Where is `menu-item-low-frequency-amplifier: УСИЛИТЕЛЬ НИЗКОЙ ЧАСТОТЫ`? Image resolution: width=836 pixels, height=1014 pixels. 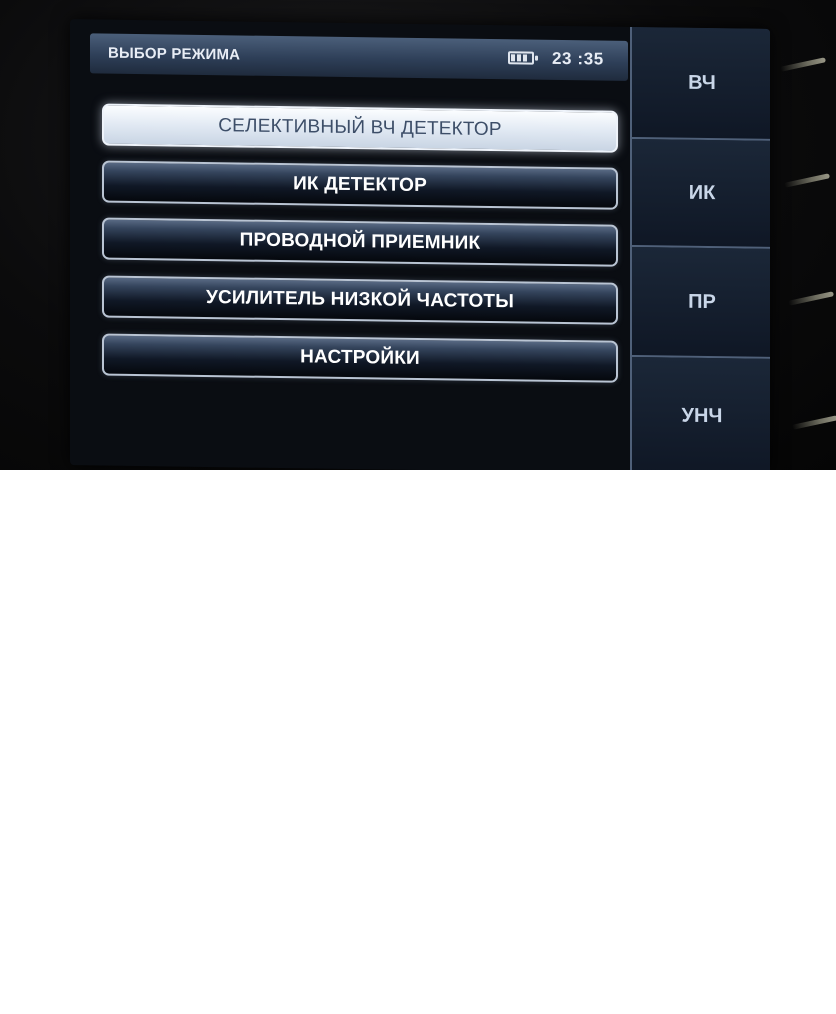
menu-item-low-frequency-amplifier: УСИЛИТЕЛЬ НИЗКОЙ ЧАСТОТЫ is located at coordinates (360, 300).